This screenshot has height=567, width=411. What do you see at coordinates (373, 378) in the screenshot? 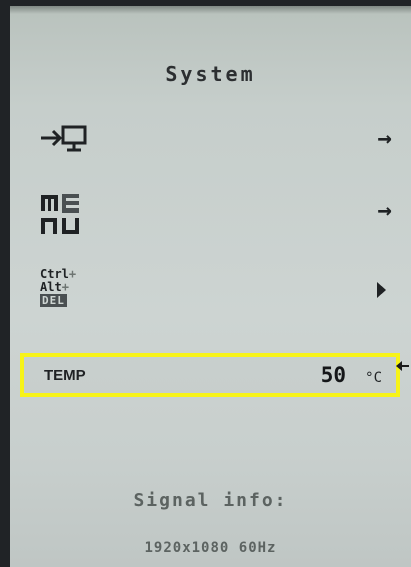
I see `temp-unit: °C` at bounding box center [373, 378].